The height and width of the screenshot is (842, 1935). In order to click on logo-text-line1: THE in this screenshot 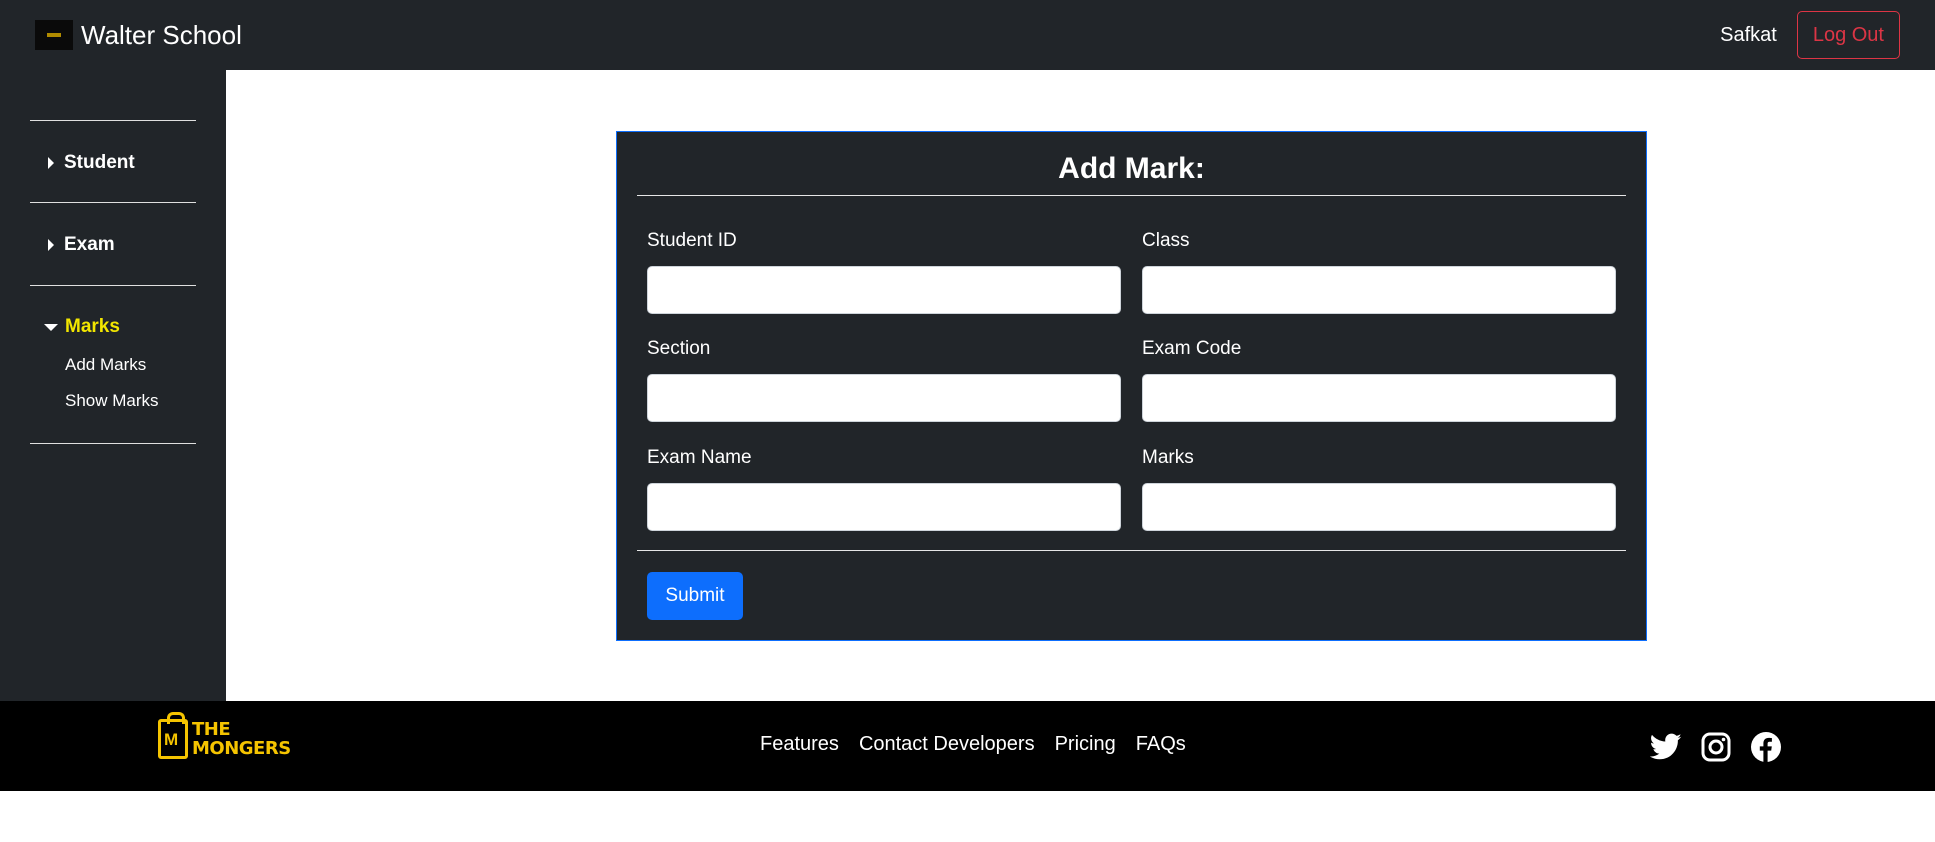, I will do `click(211, 729)`.